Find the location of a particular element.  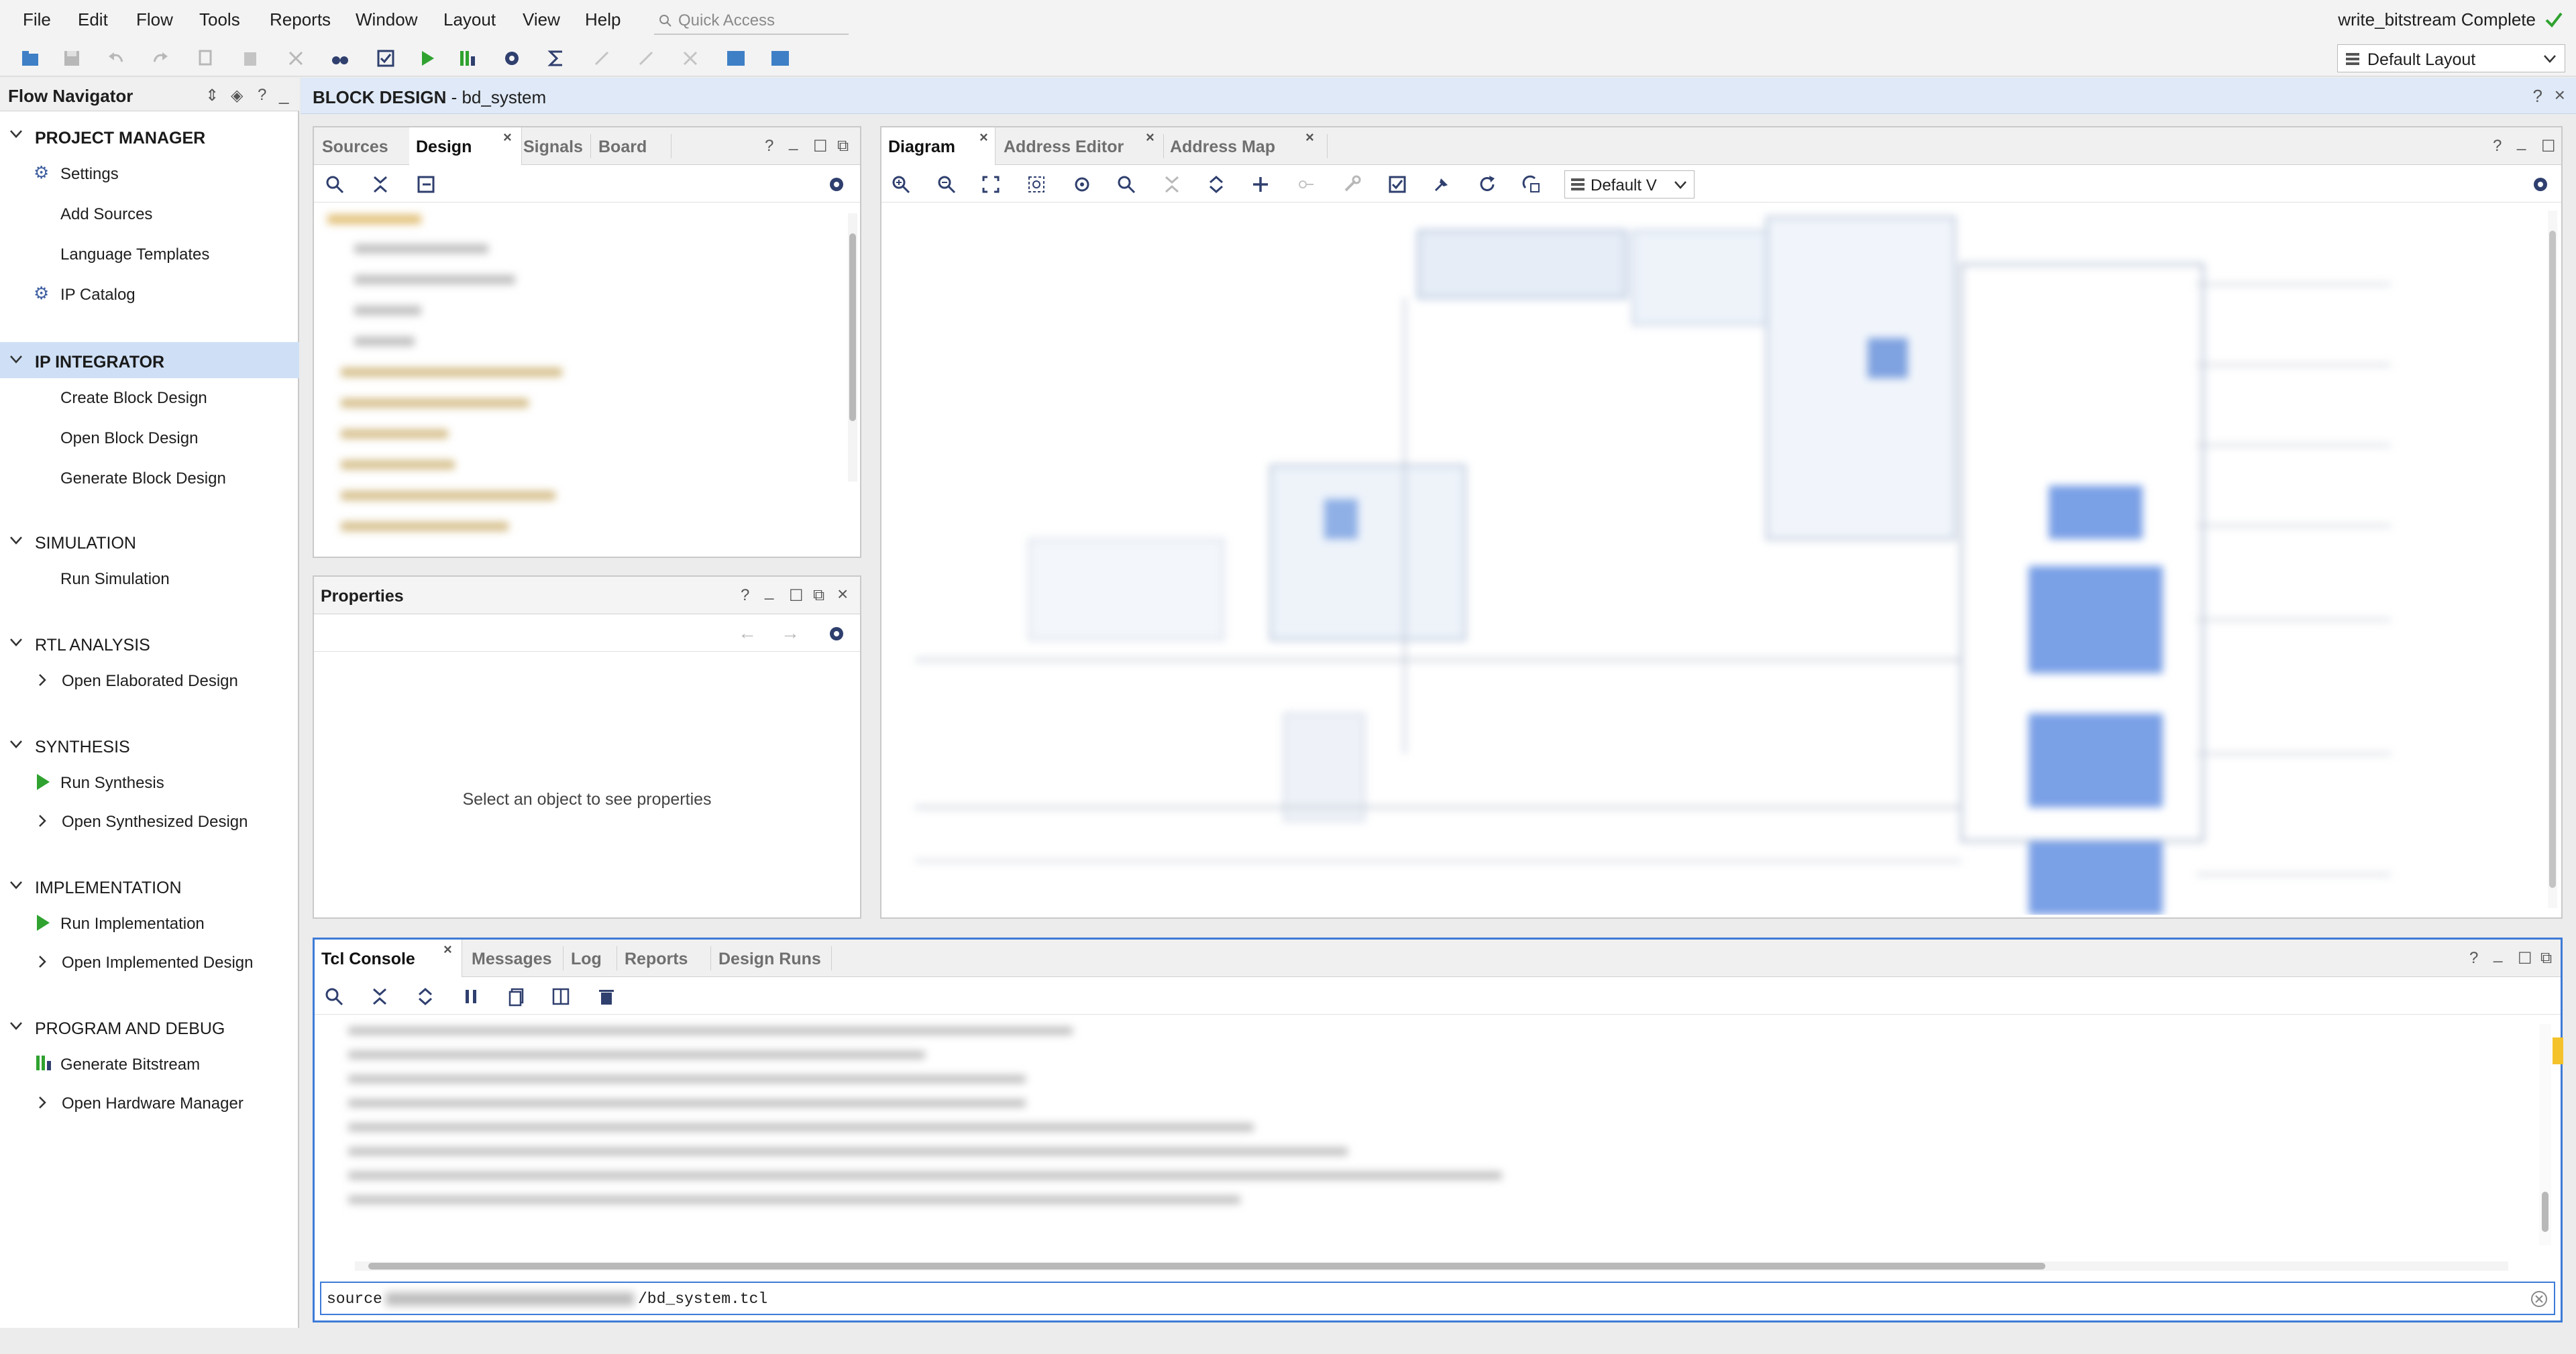

tab-tcl-console: Tcl Console × is located at coordinates (388, 958).